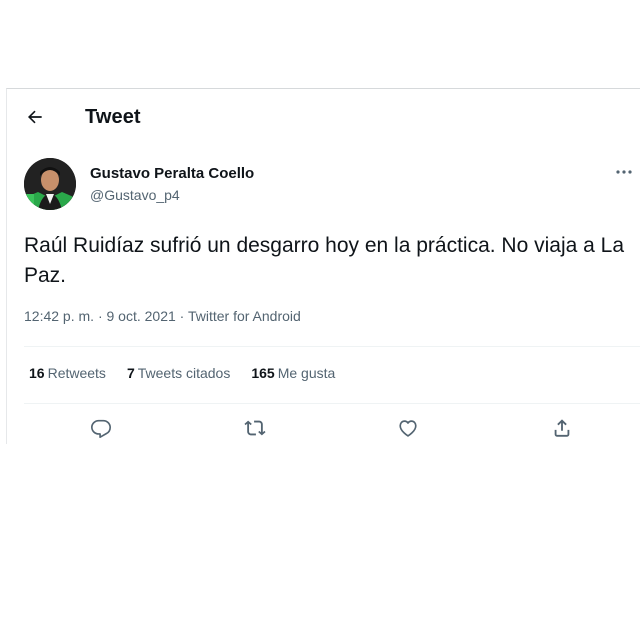  Describe the element at coordinates (135, 195) in the screenshot. I see `author-handle: @Gustavo_p4` at that location.